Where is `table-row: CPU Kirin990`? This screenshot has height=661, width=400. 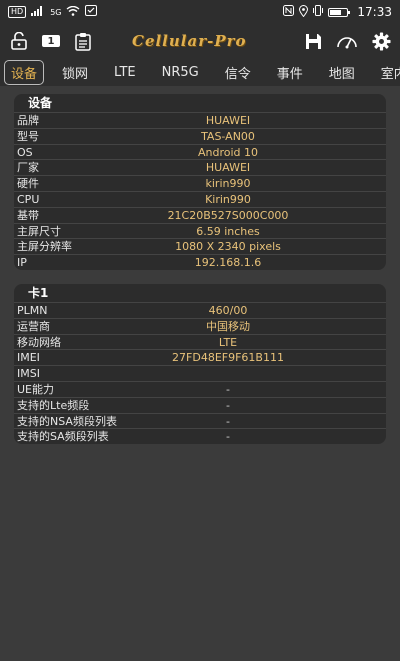
table-row: CPU Kirin990 is located at coordinates (200, 198).